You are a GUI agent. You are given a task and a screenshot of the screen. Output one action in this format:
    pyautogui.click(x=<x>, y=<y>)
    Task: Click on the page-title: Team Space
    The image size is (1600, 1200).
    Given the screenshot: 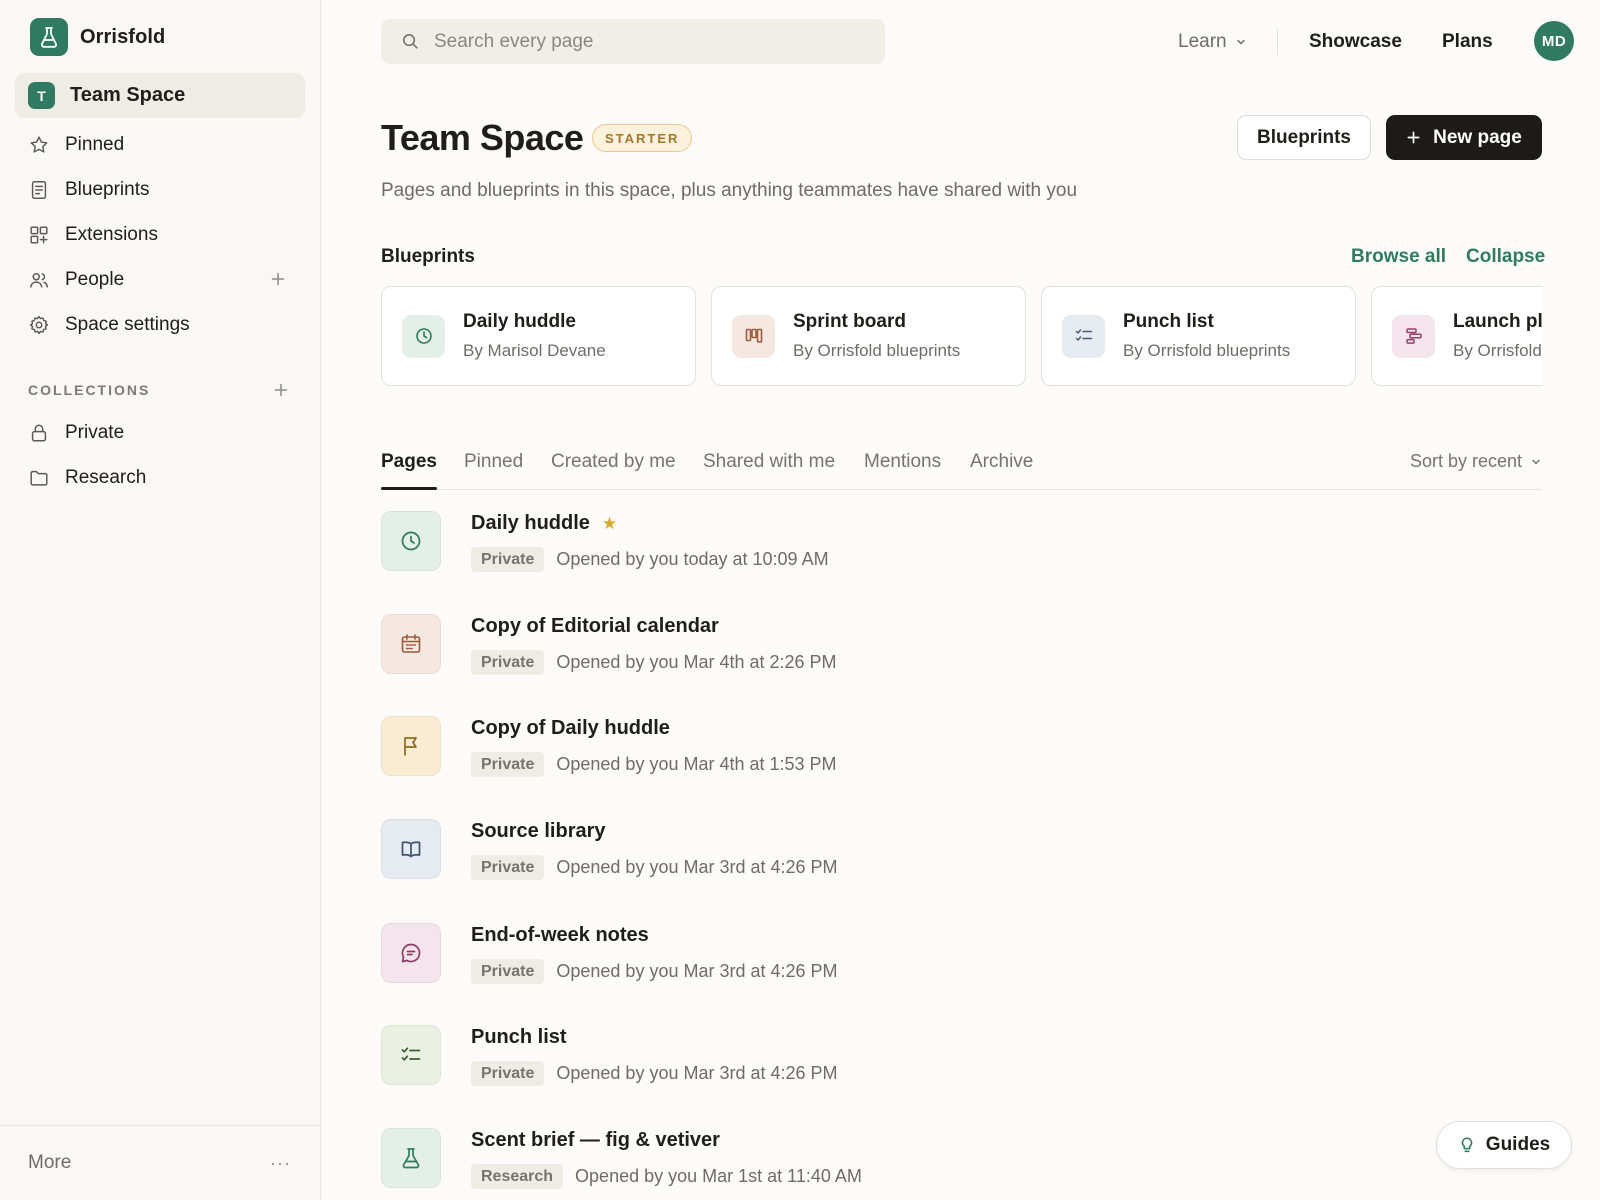 What is the action you would take?
    pyautogui.click(x=482, y=137)
    